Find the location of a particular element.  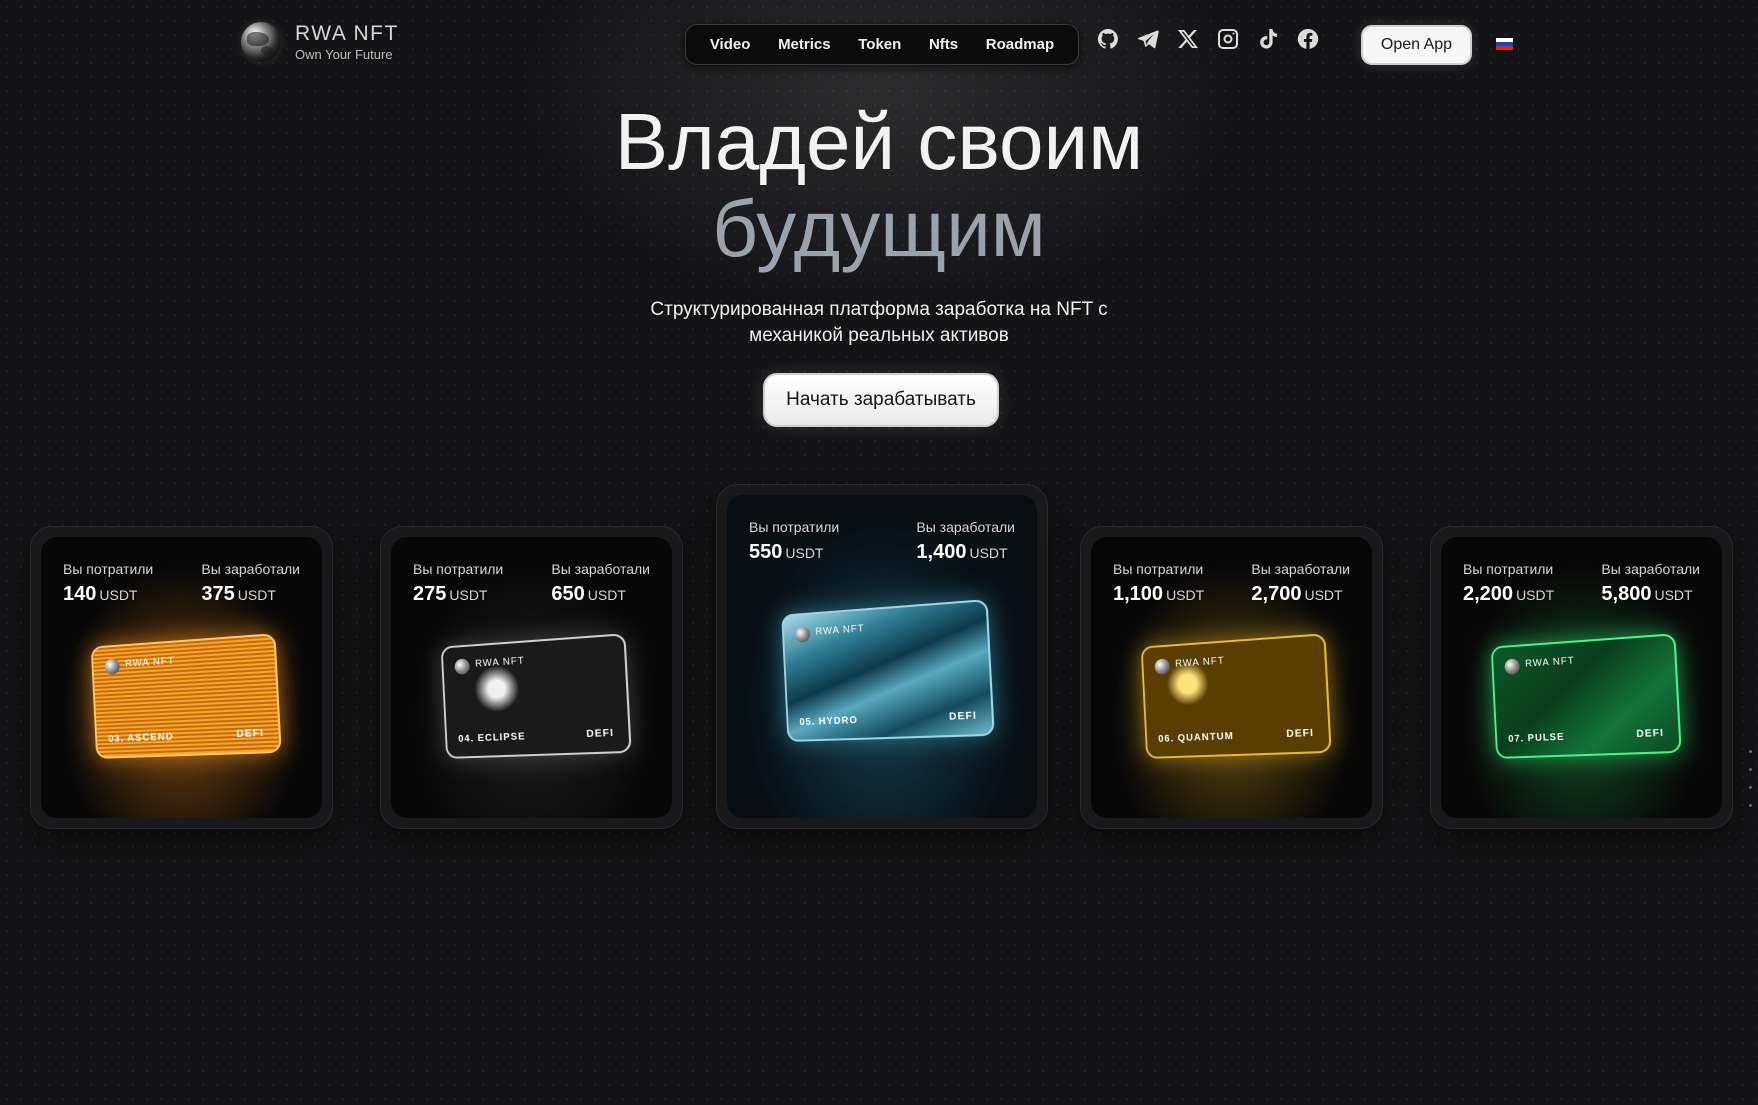

instagram-icon is located at coordinates (1228, 39).